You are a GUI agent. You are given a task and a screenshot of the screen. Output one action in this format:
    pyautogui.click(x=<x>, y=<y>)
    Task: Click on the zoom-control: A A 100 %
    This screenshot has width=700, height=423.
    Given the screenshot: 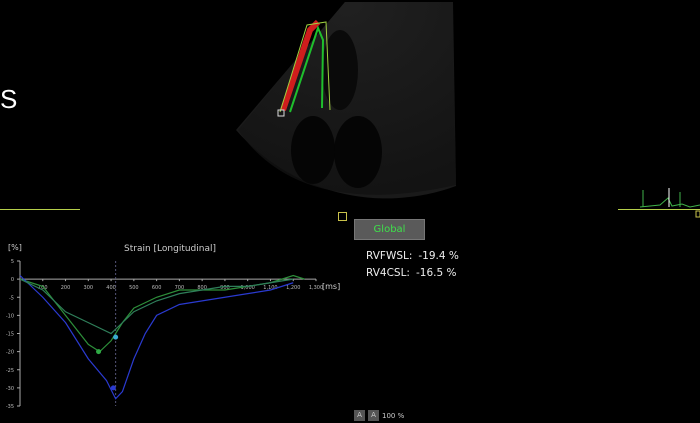 What is the action you would take?
    pyautogui.click(x=379, y=415)
    